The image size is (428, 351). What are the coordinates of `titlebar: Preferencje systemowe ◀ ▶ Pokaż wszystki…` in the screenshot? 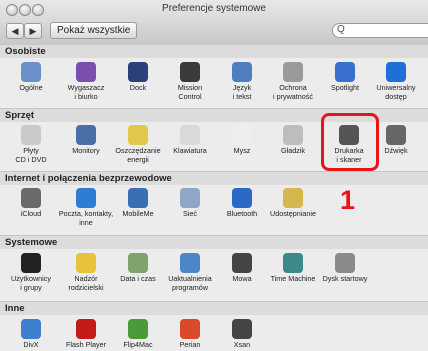 It's located at (214, 22).